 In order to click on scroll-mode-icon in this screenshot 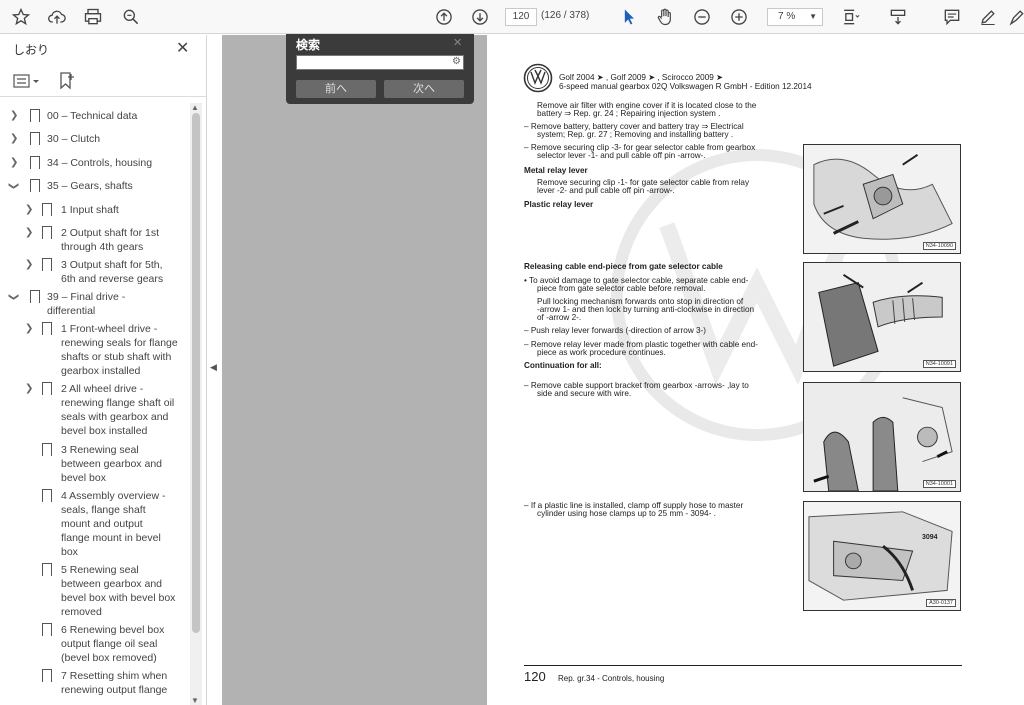, I will do `click(898, 17)`.